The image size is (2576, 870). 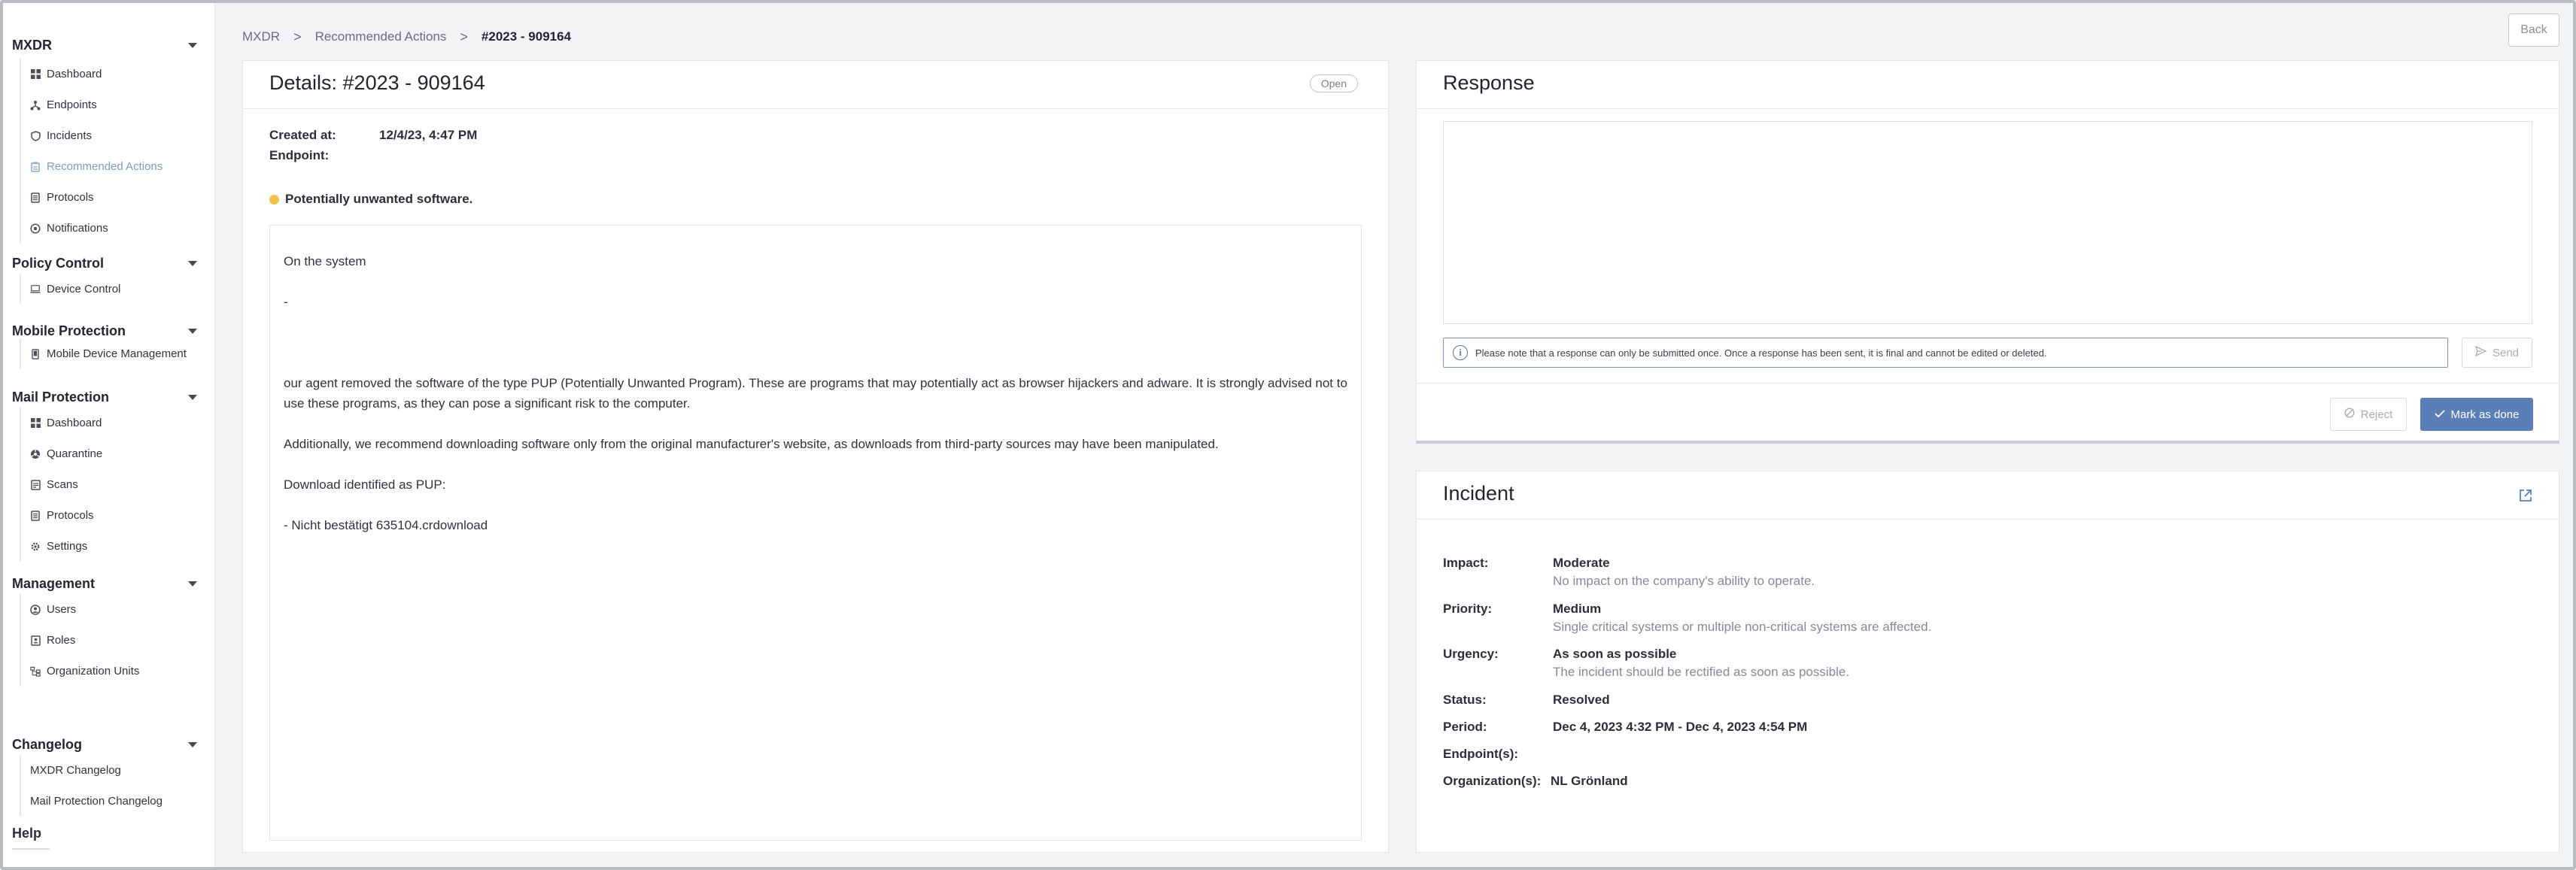 What do you see at coordinates (1987, 443) in the screenshot?
I see `panel-shadow` at bounding box center [1987, 443].